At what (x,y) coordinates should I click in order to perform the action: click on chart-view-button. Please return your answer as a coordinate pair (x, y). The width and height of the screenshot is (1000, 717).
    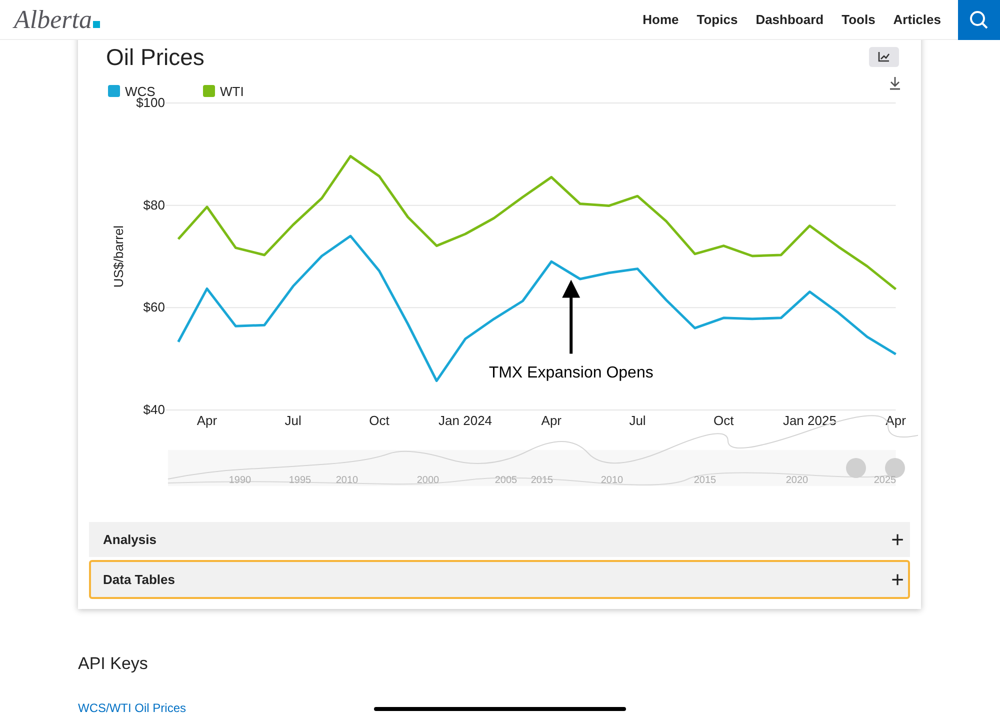
    Looking at the image, I should click on (884, 57).